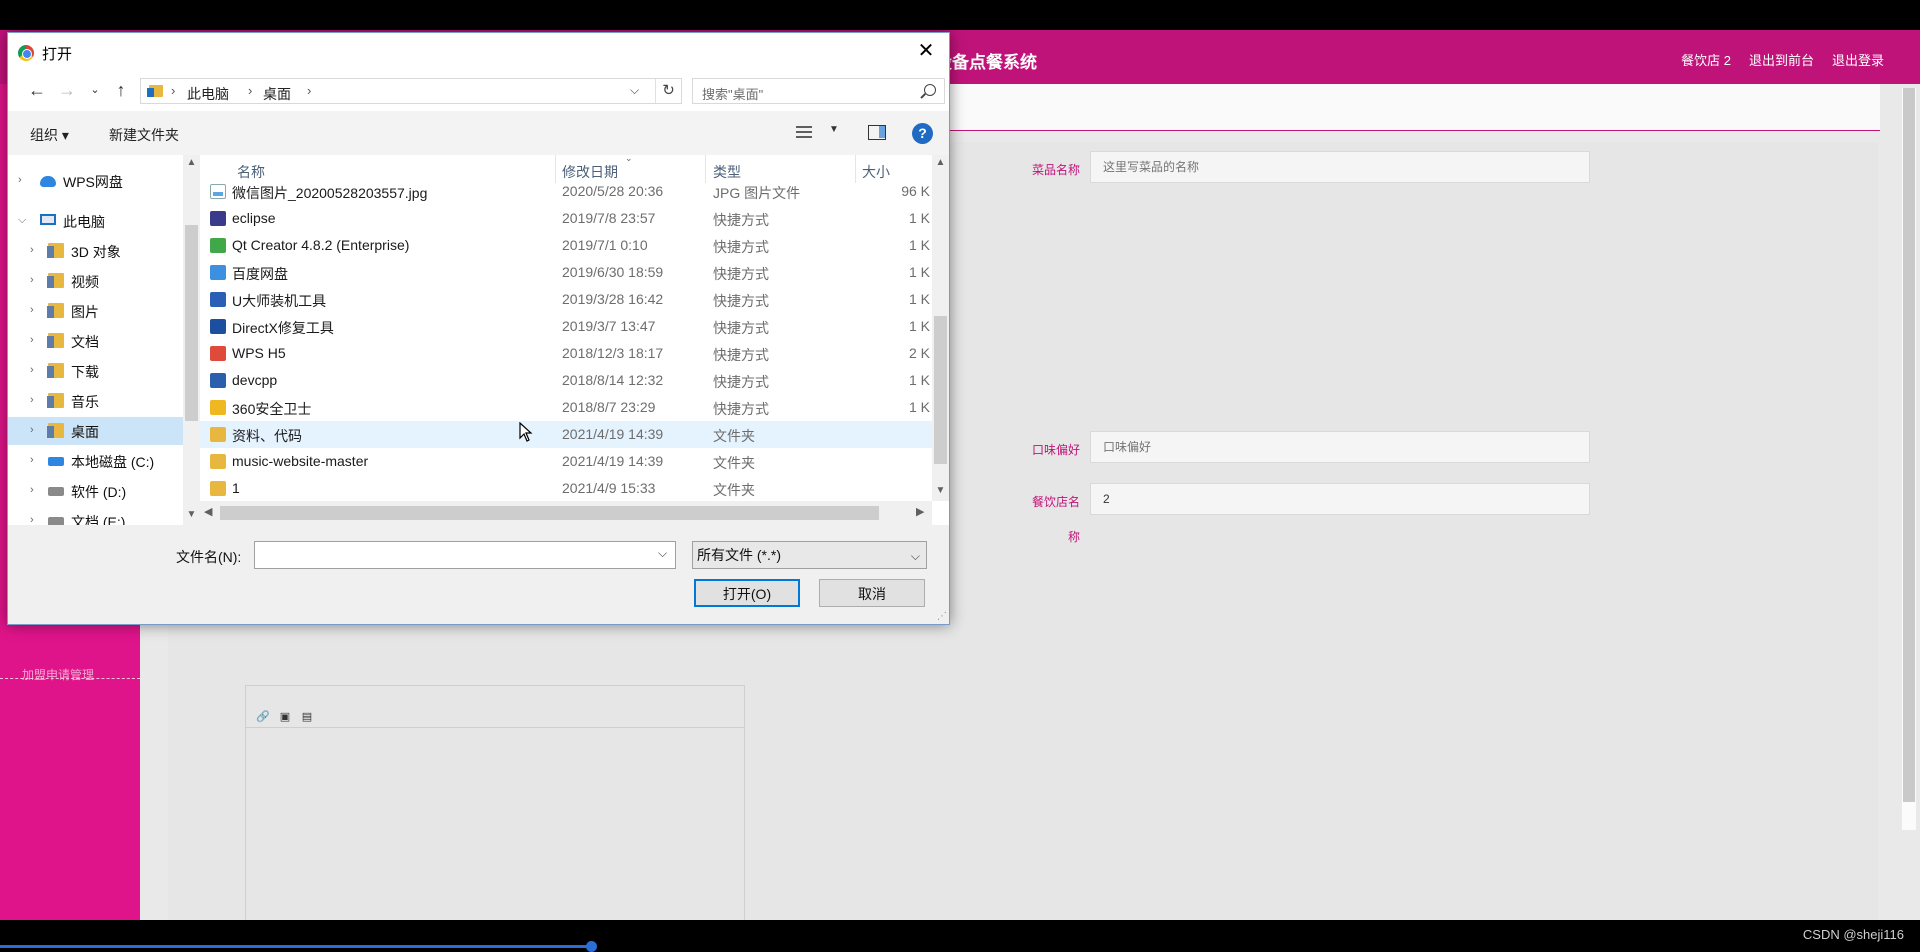 The image size is (1920, 952). I want to click on scroll-right-icon: ▶, so click(920, 511).